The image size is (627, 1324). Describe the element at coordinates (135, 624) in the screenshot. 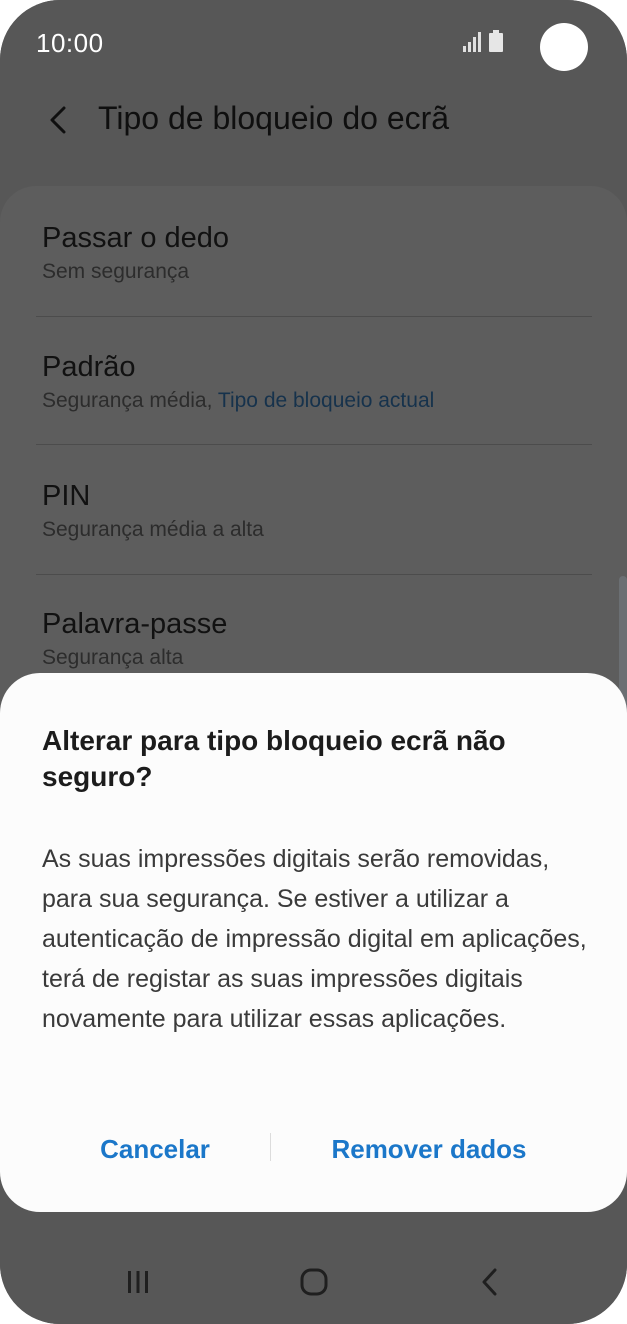

I see `list-item-title: Palavra-passe` at that location.